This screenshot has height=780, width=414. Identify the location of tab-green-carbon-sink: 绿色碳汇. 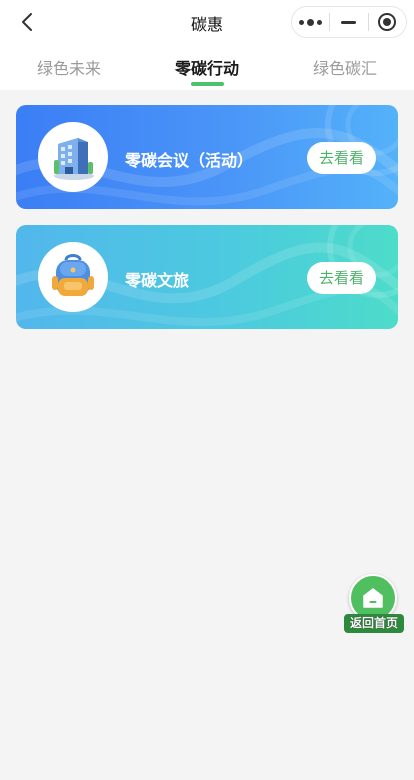
(345, 67).